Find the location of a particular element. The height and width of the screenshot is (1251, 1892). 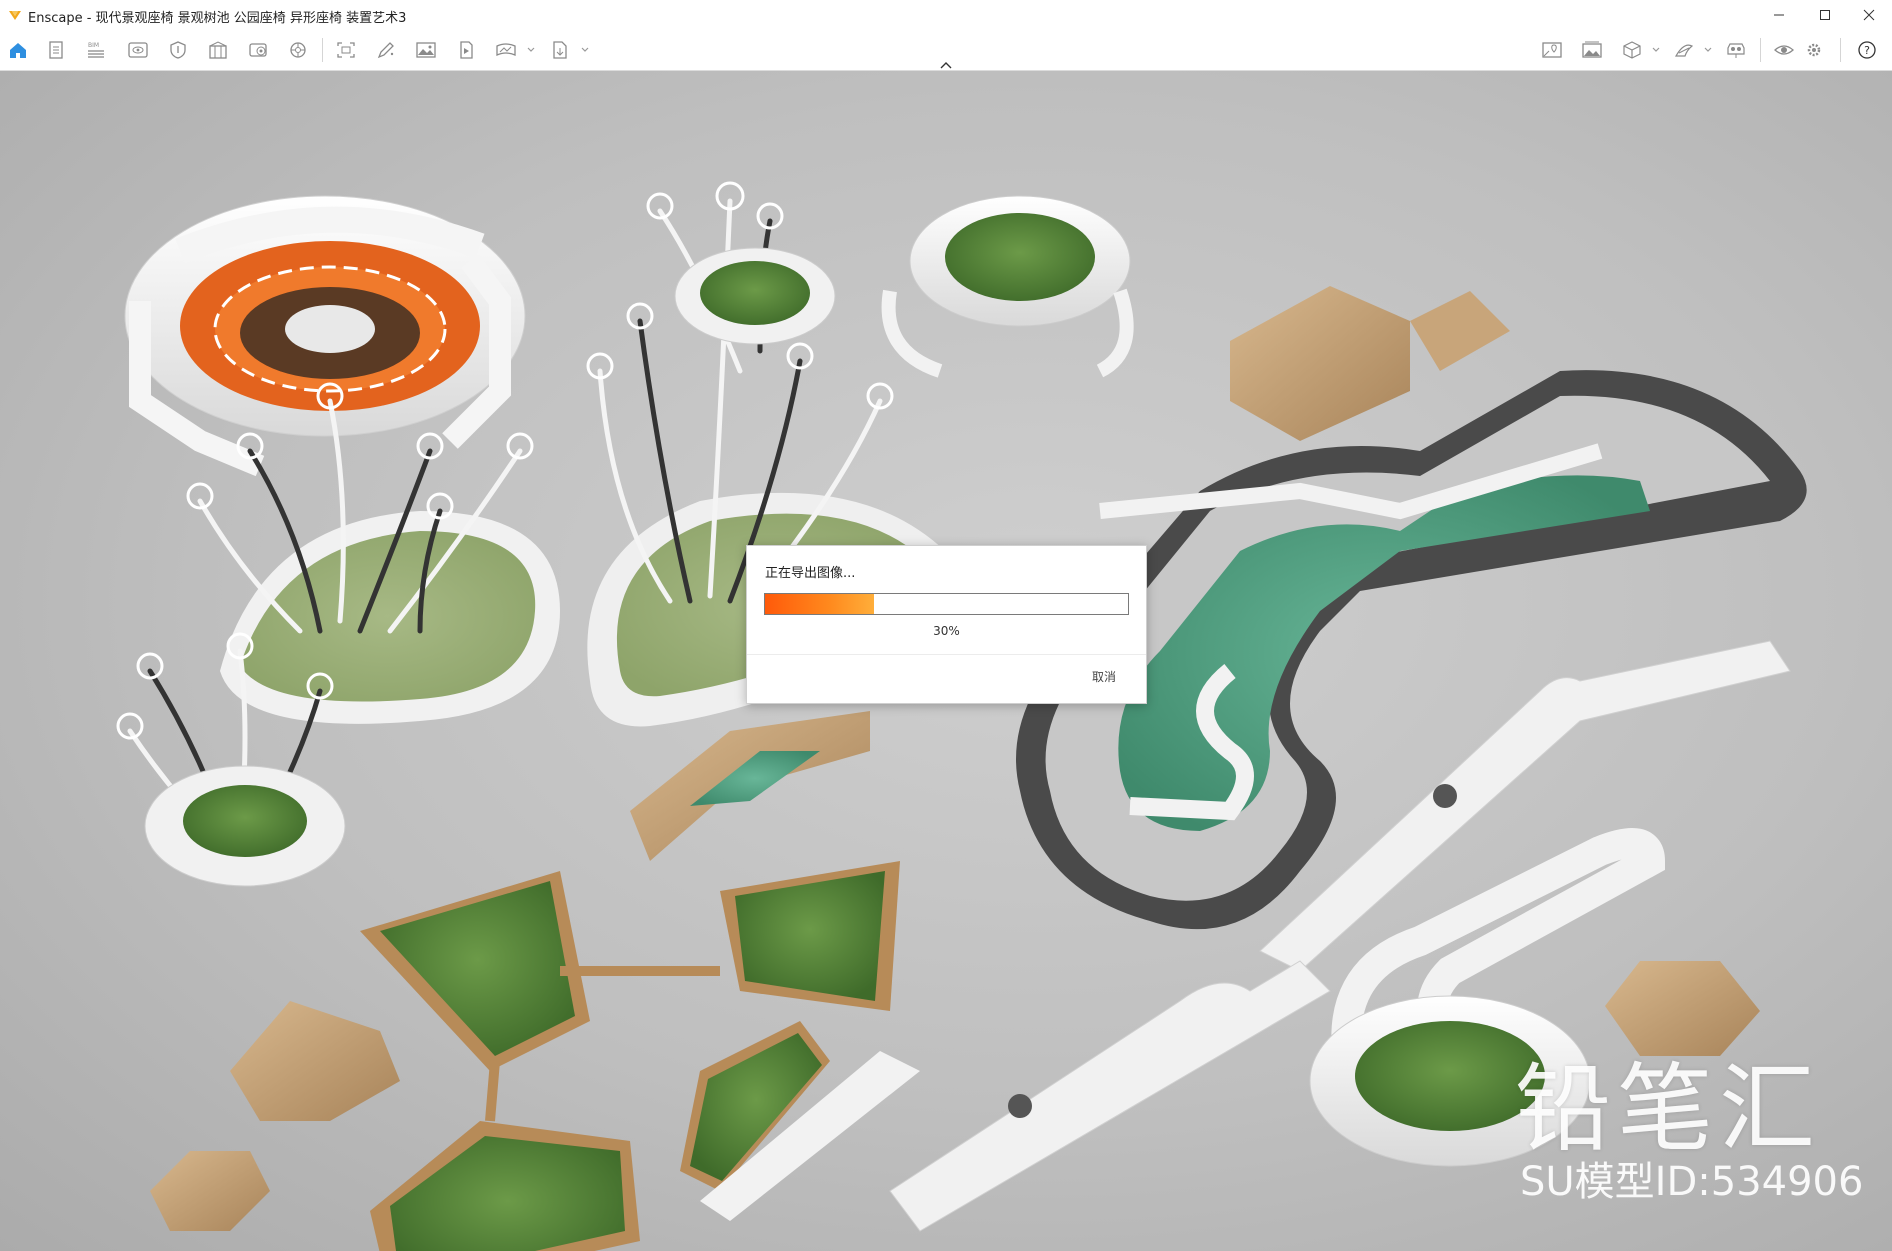

help-button: ? is located at coordinates (1867, 50).